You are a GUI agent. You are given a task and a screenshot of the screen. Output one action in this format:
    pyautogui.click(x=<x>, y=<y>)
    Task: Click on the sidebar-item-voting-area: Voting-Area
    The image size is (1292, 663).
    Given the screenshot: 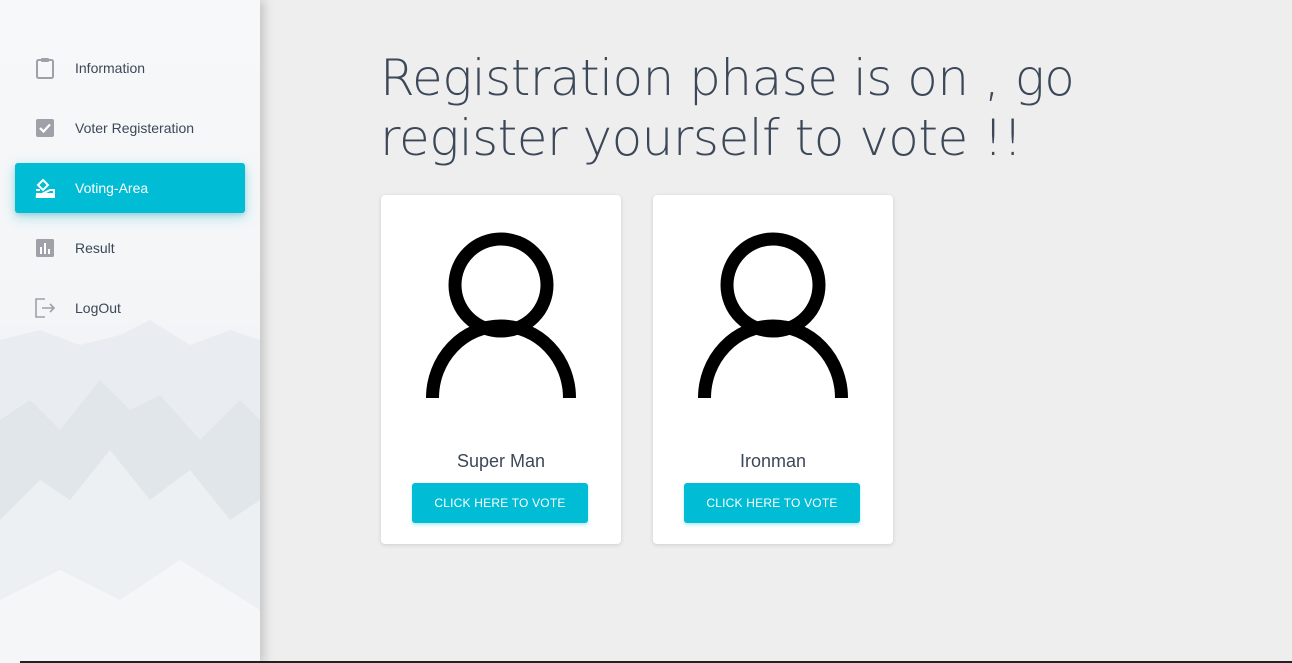 What is the action you would take?
    pyautogui.click(x=130, y=188)
    